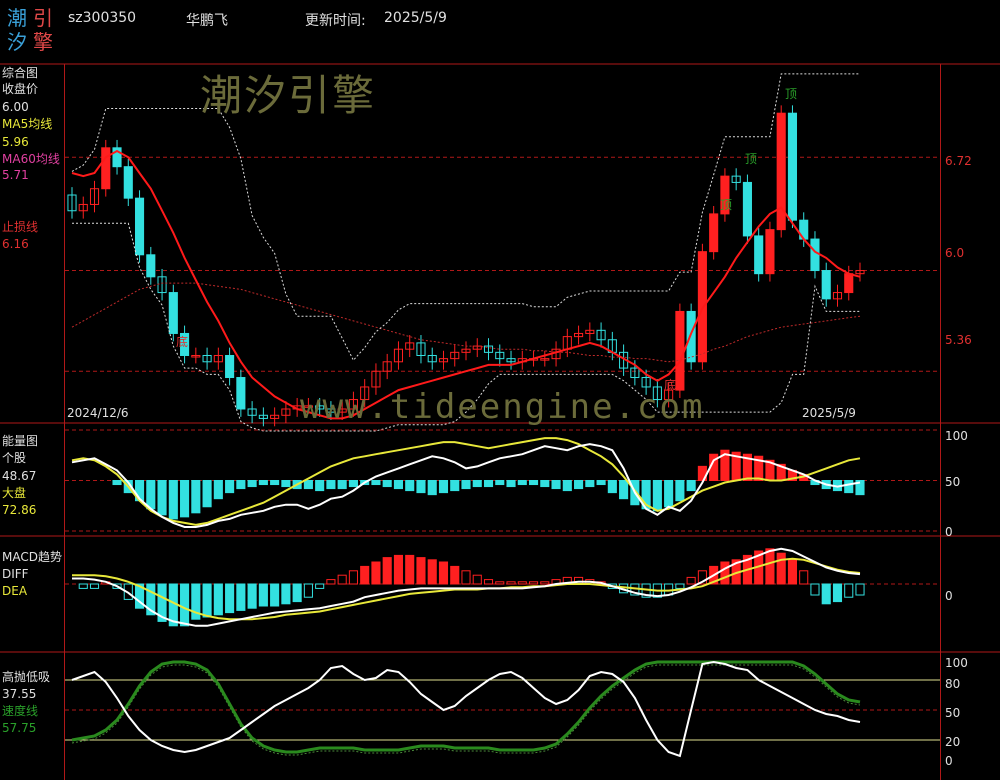 This screenshot has height=780, width=1000. I want to click on energy-stock-value: 48.67, so click(19, 476).